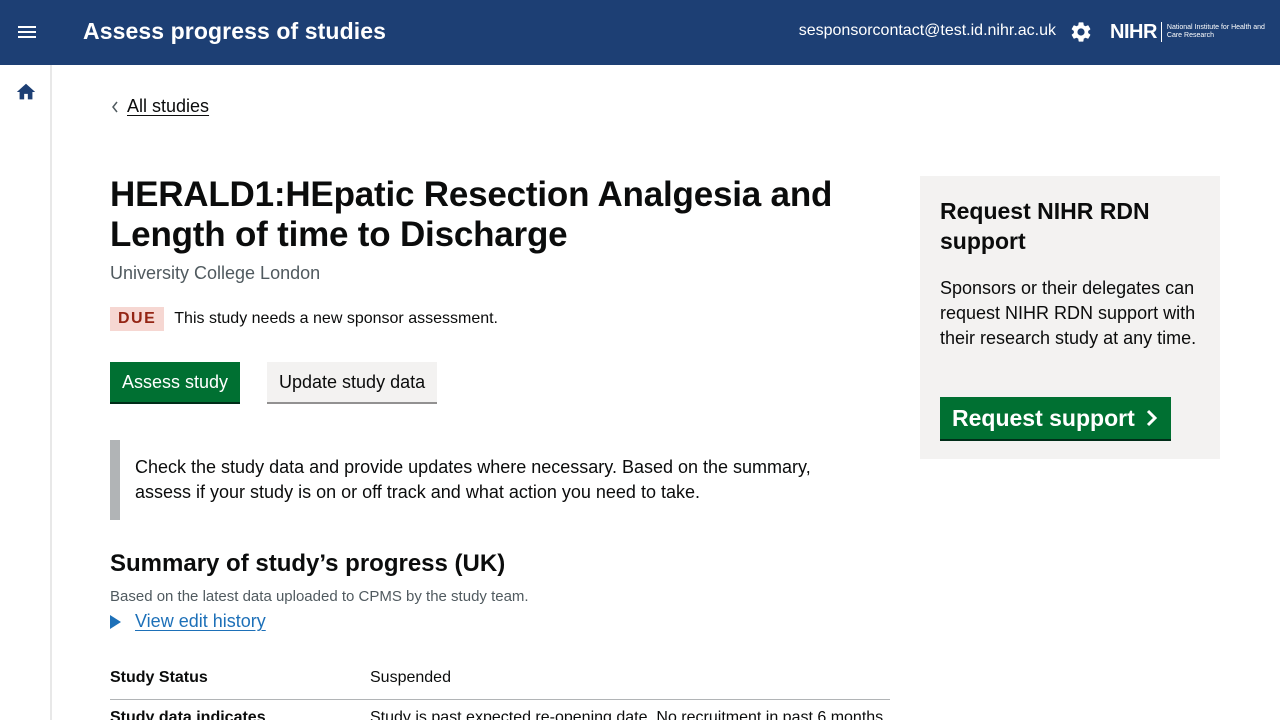 The height and width of the screenshot is (720, 1280). I want to click on assess-study-button: Assess study, so click(175, 382).